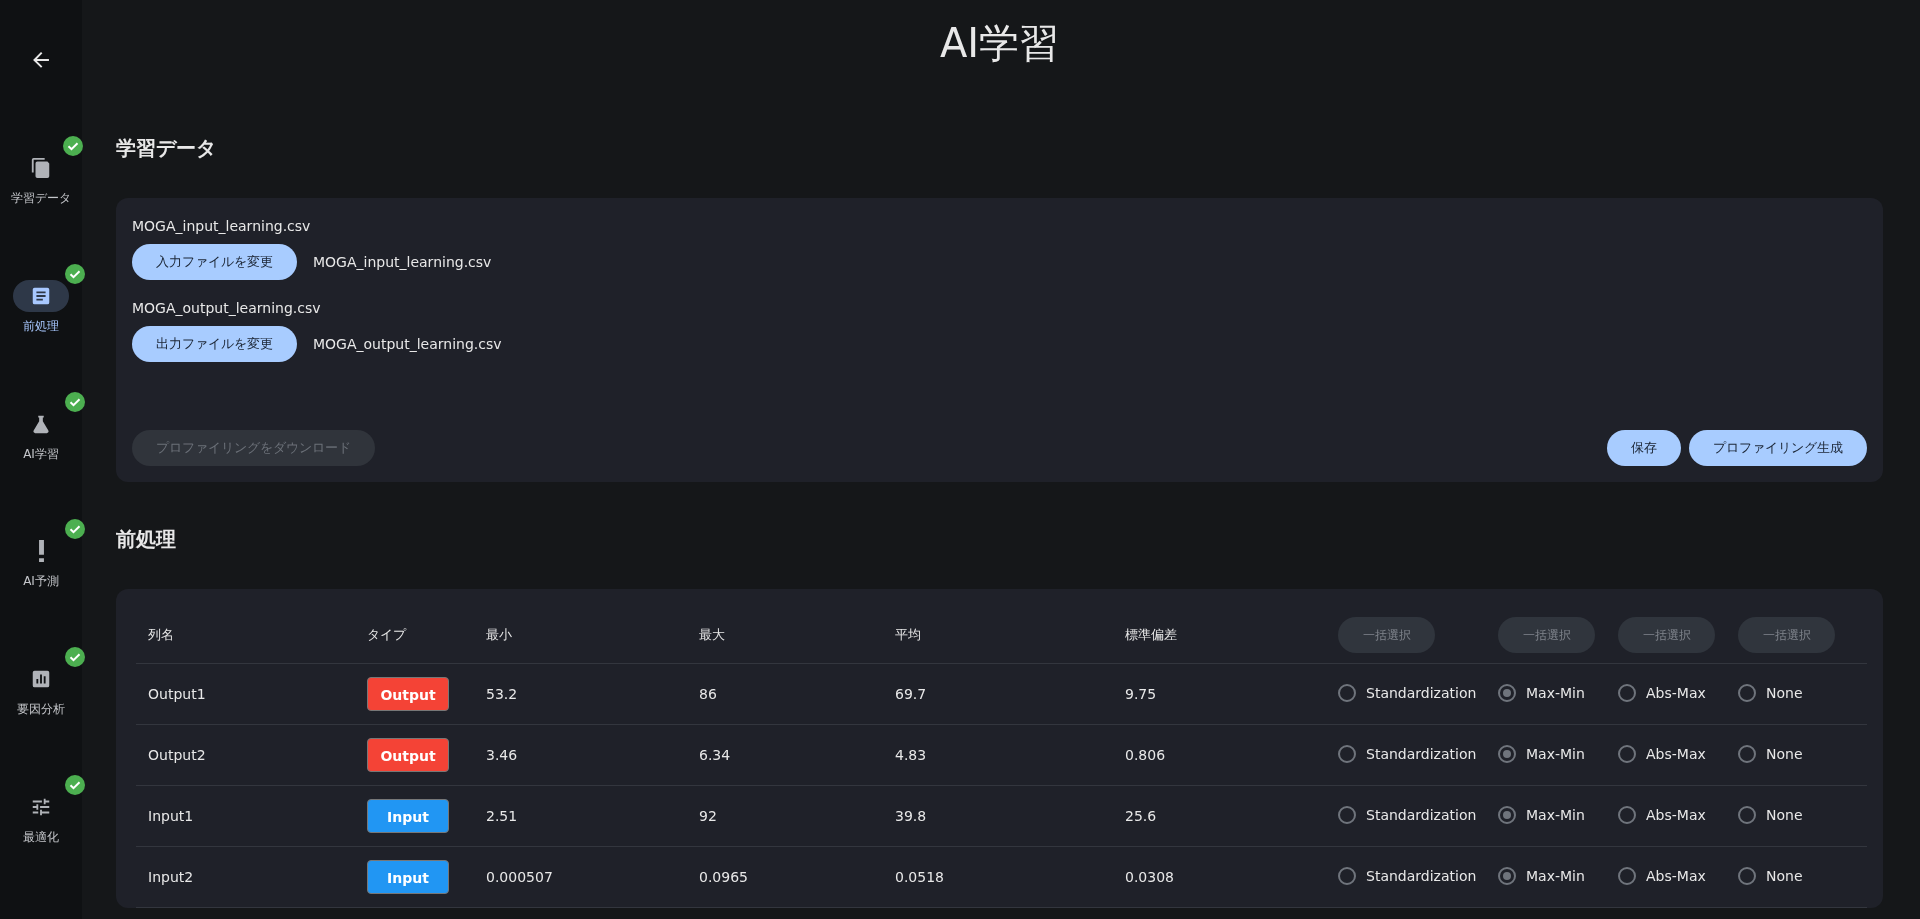 This screenshot has height=919, width=1920. Describe the element at coordinates (1149, 877) in the screenshot. I see `table-cell-text: 0.0308` at that location.